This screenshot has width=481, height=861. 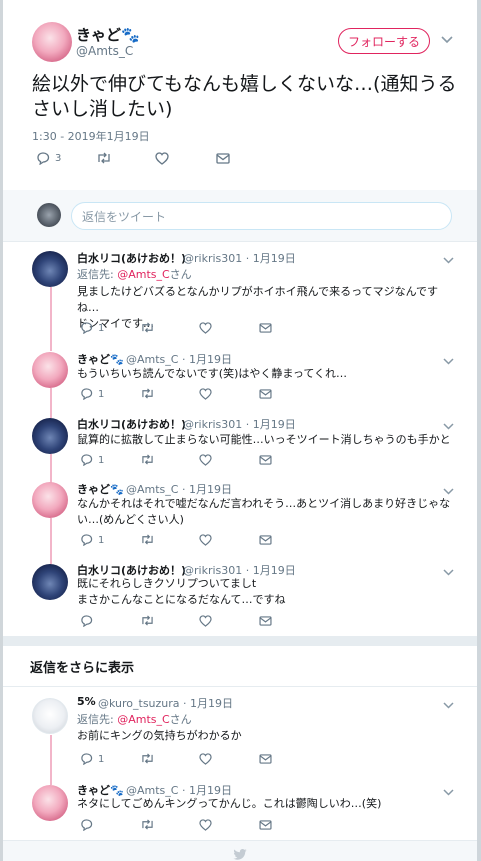 I want to click on tweet-timestamp: 1:30 - 2019年1月19日, so click(x=91, y=136).